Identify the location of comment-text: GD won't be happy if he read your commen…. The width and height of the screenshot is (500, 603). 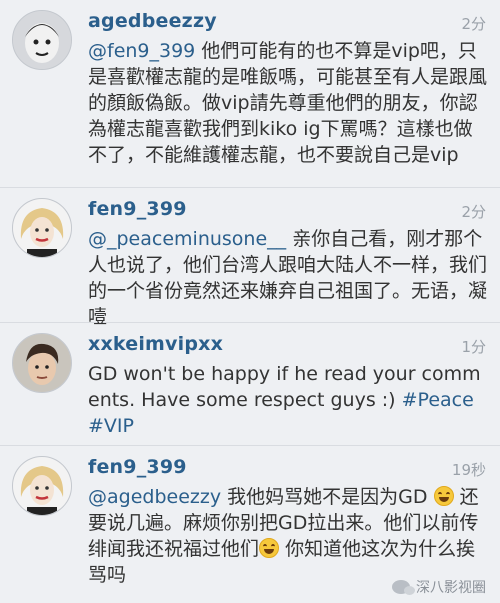
(288, 400).